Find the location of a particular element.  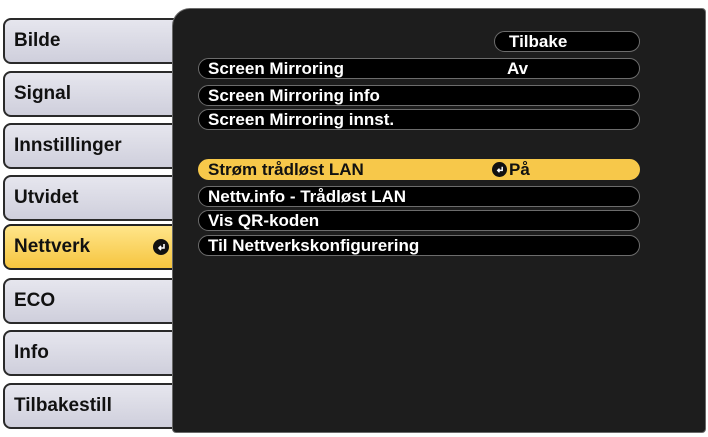

tab-label: Innstillinger is located at coordinates (68, 145).